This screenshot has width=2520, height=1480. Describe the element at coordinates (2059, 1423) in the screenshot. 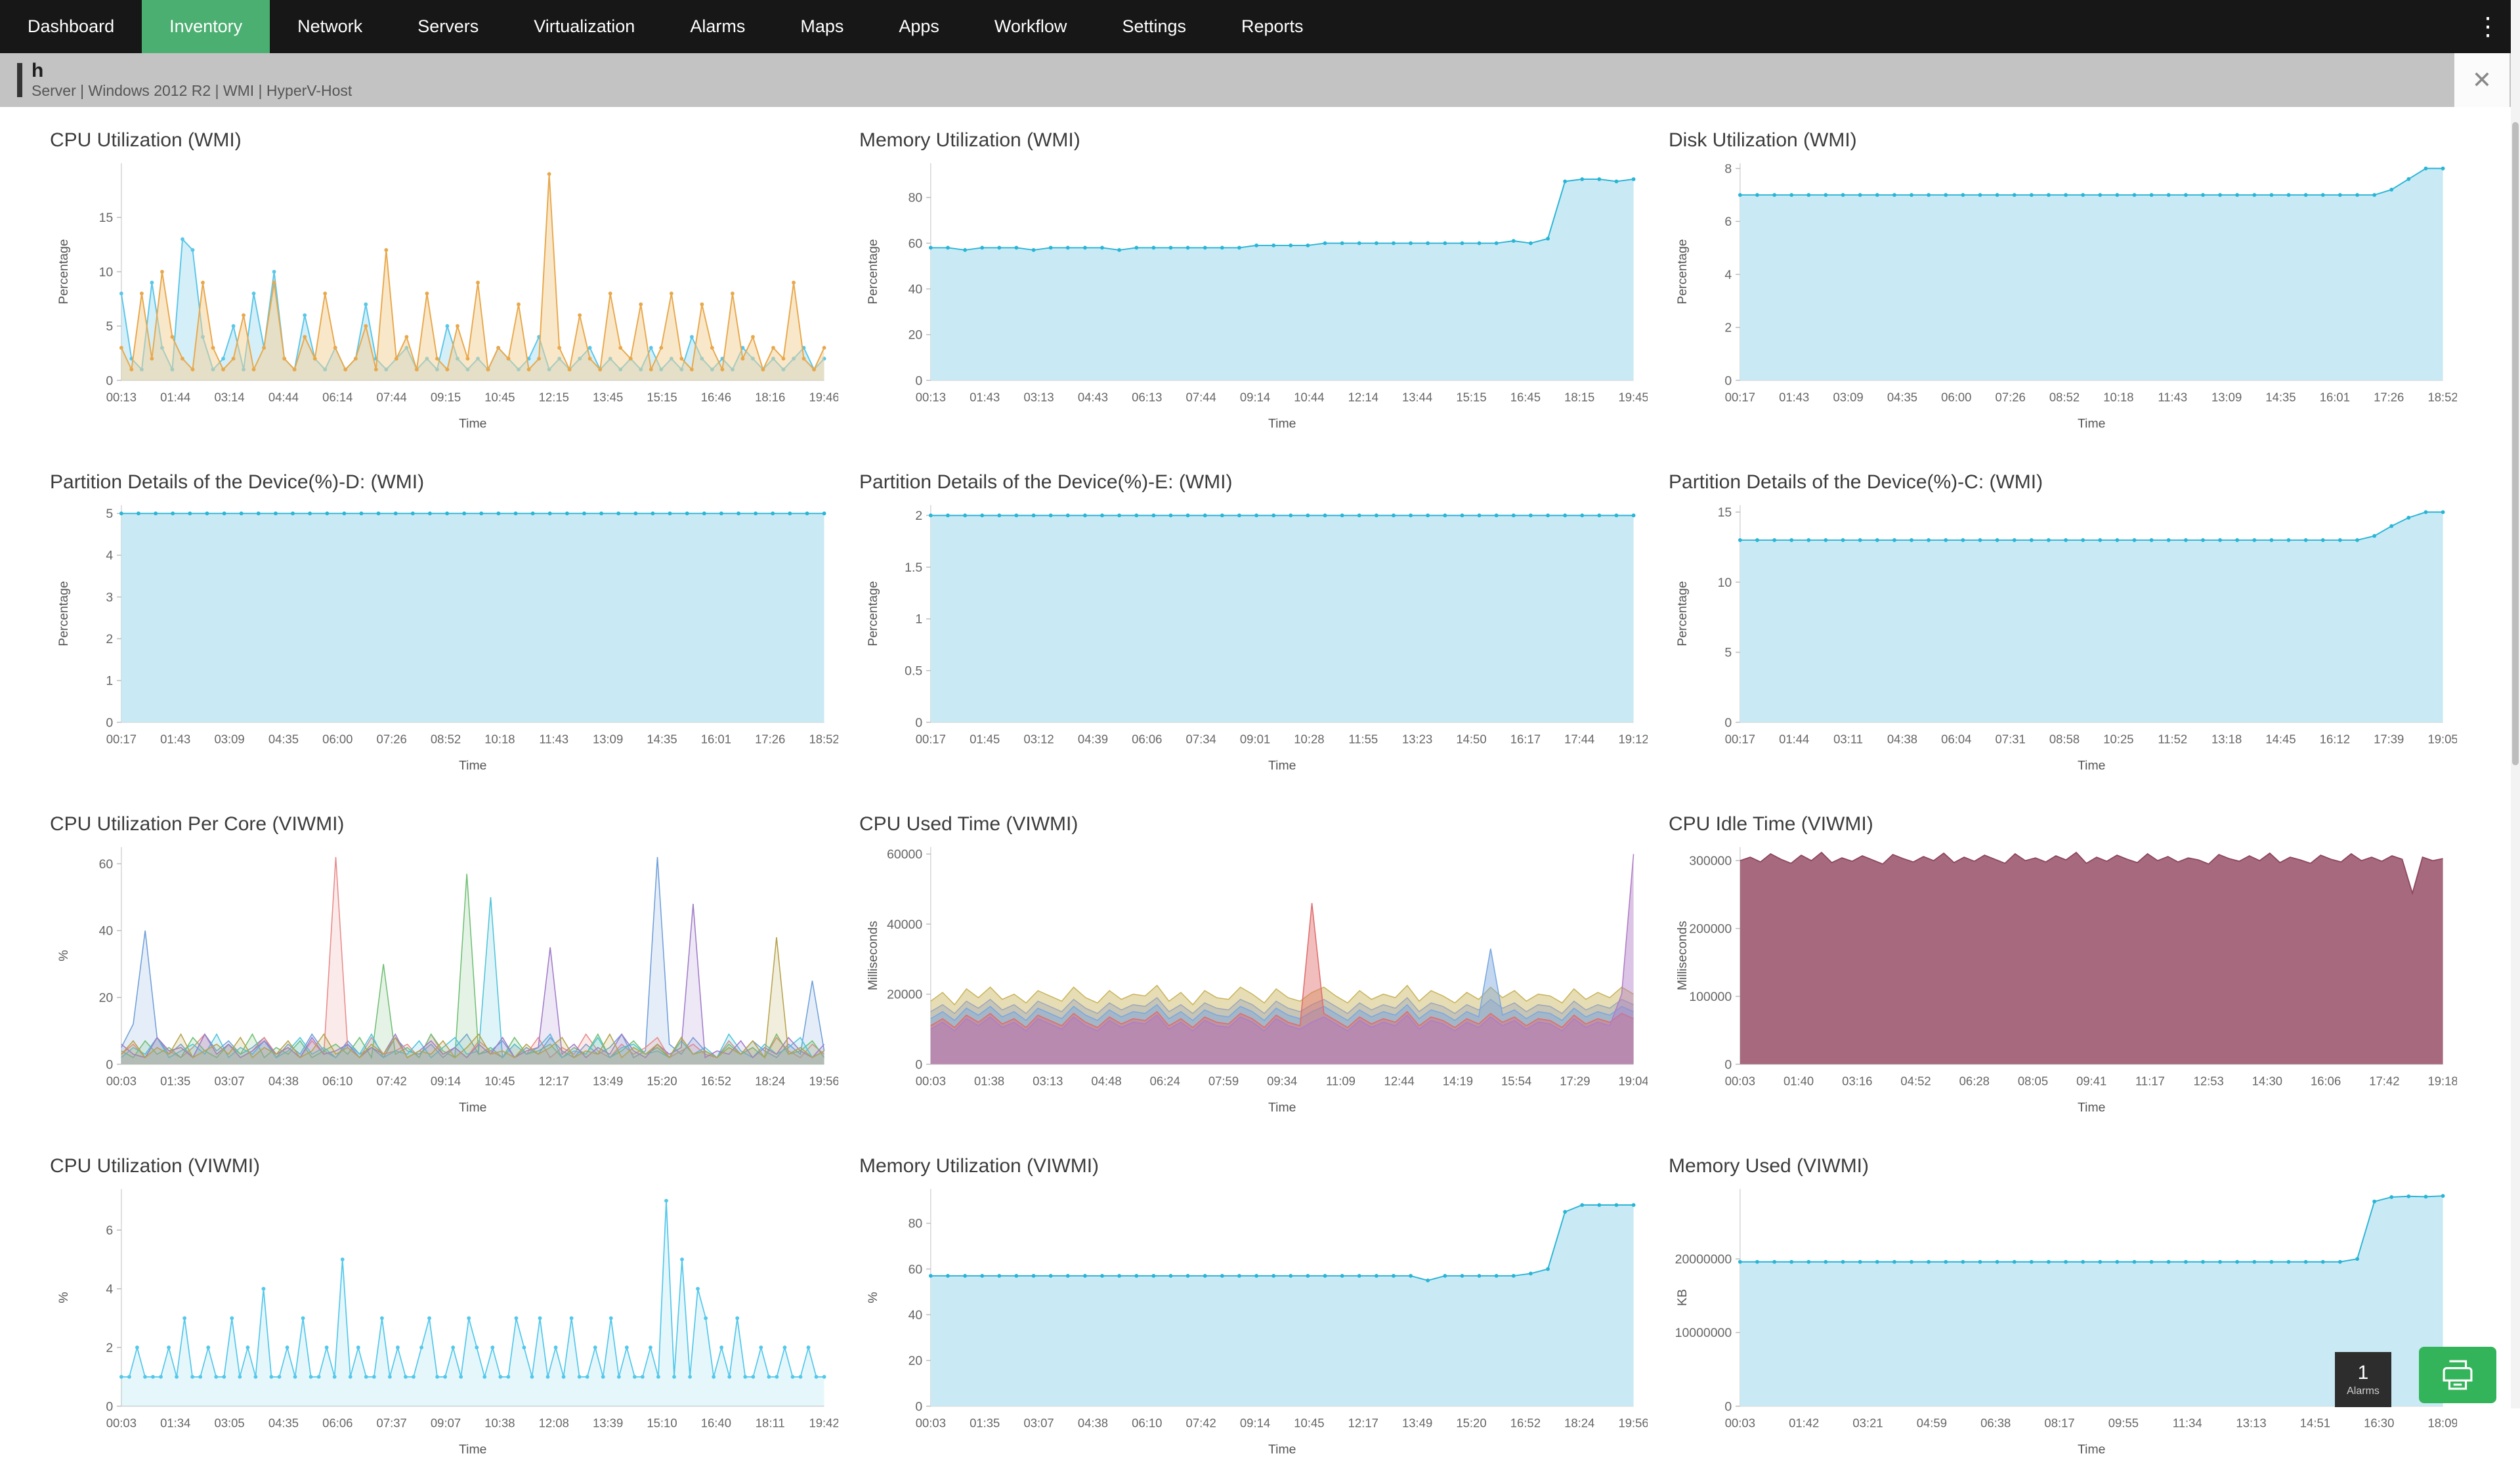

I see `svg-text: 08:17` at that location.